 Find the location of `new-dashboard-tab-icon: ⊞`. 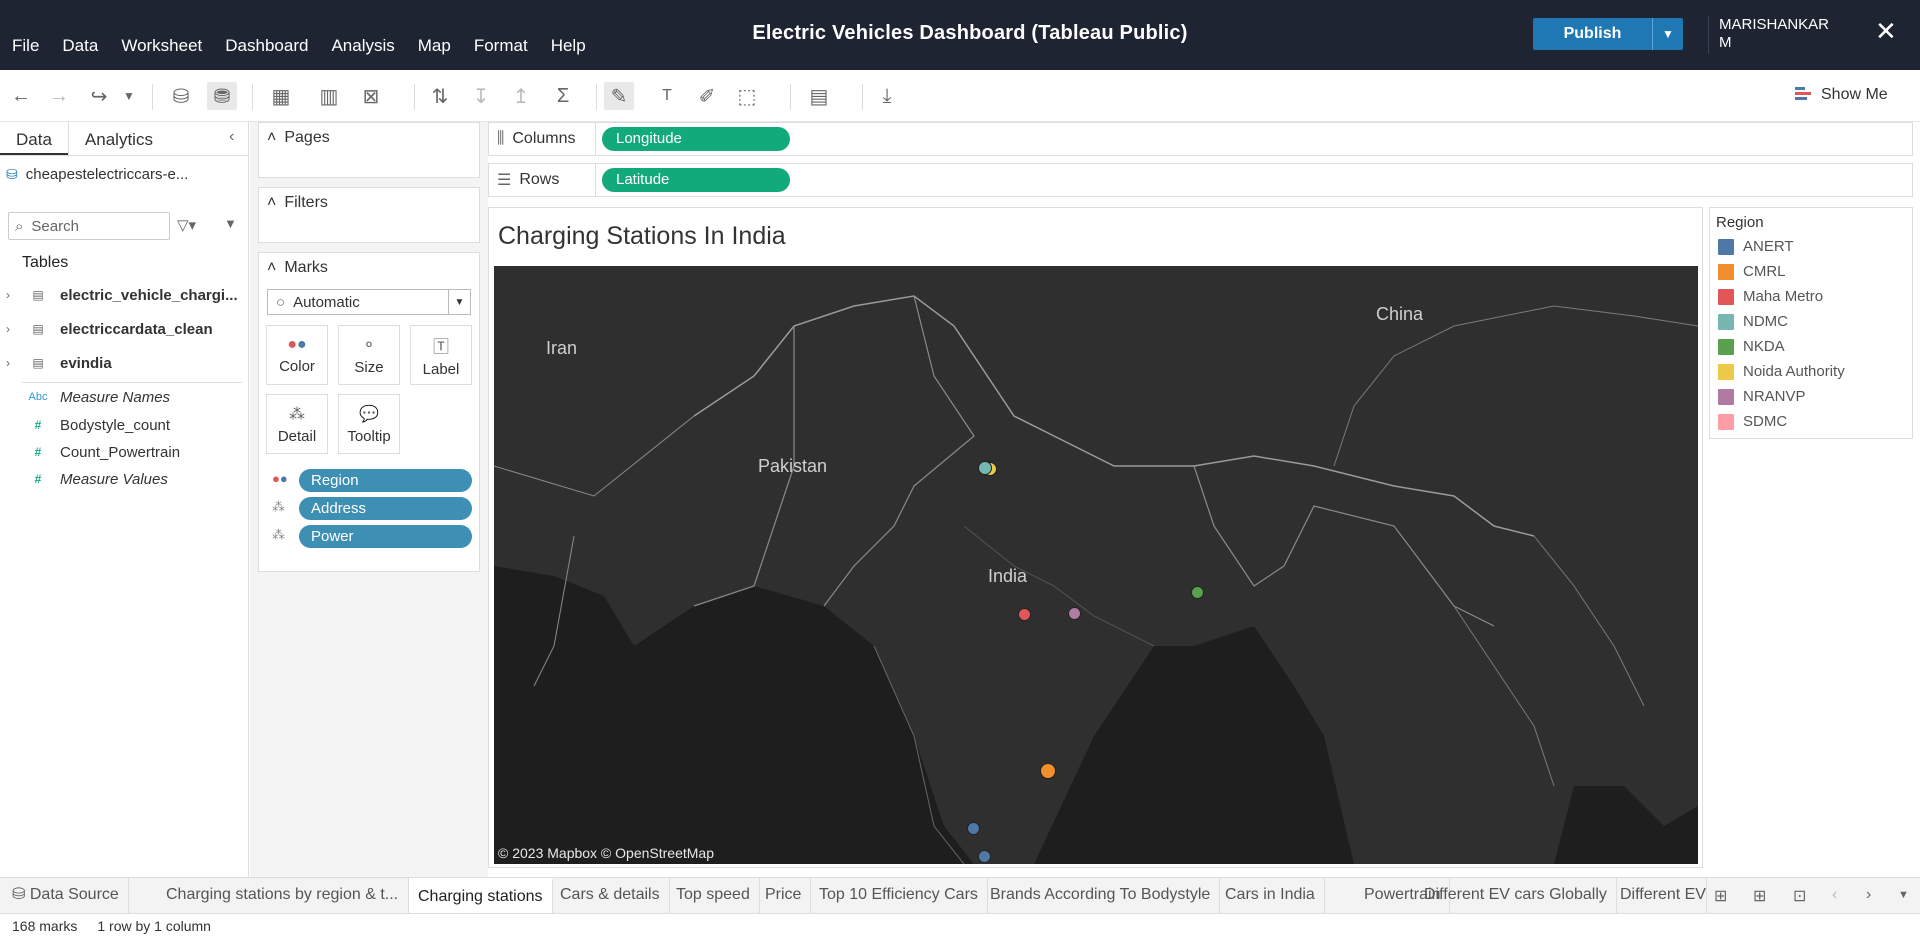

new-dashboard-tab-icon: ⊞ is located at coordinates (1759, 896).